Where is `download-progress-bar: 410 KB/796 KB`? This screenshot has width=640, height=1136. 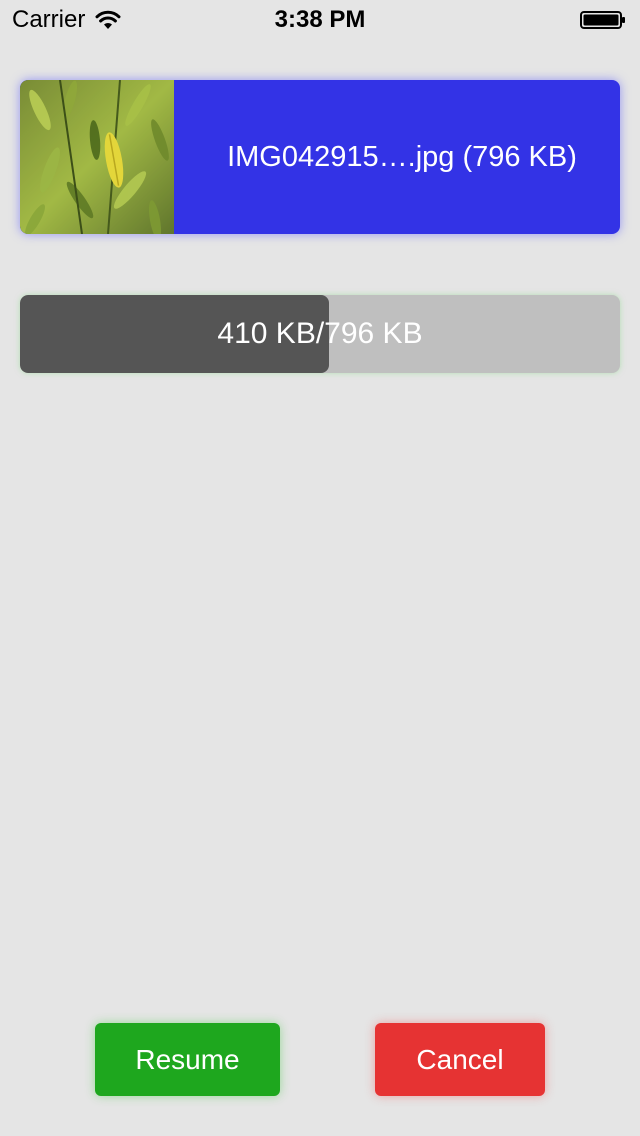
download-progress-bar: 410 KB/796 KB is located at coordinates (320, 334).